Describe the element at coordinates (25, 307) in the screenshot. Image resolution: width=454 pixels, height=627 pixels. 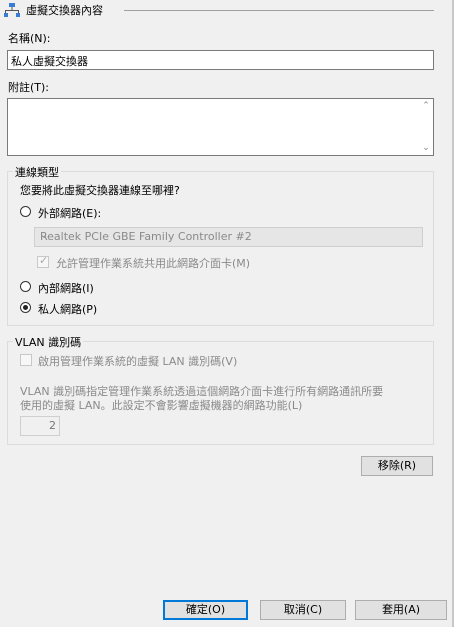
I see `private-network-radio` at that location.